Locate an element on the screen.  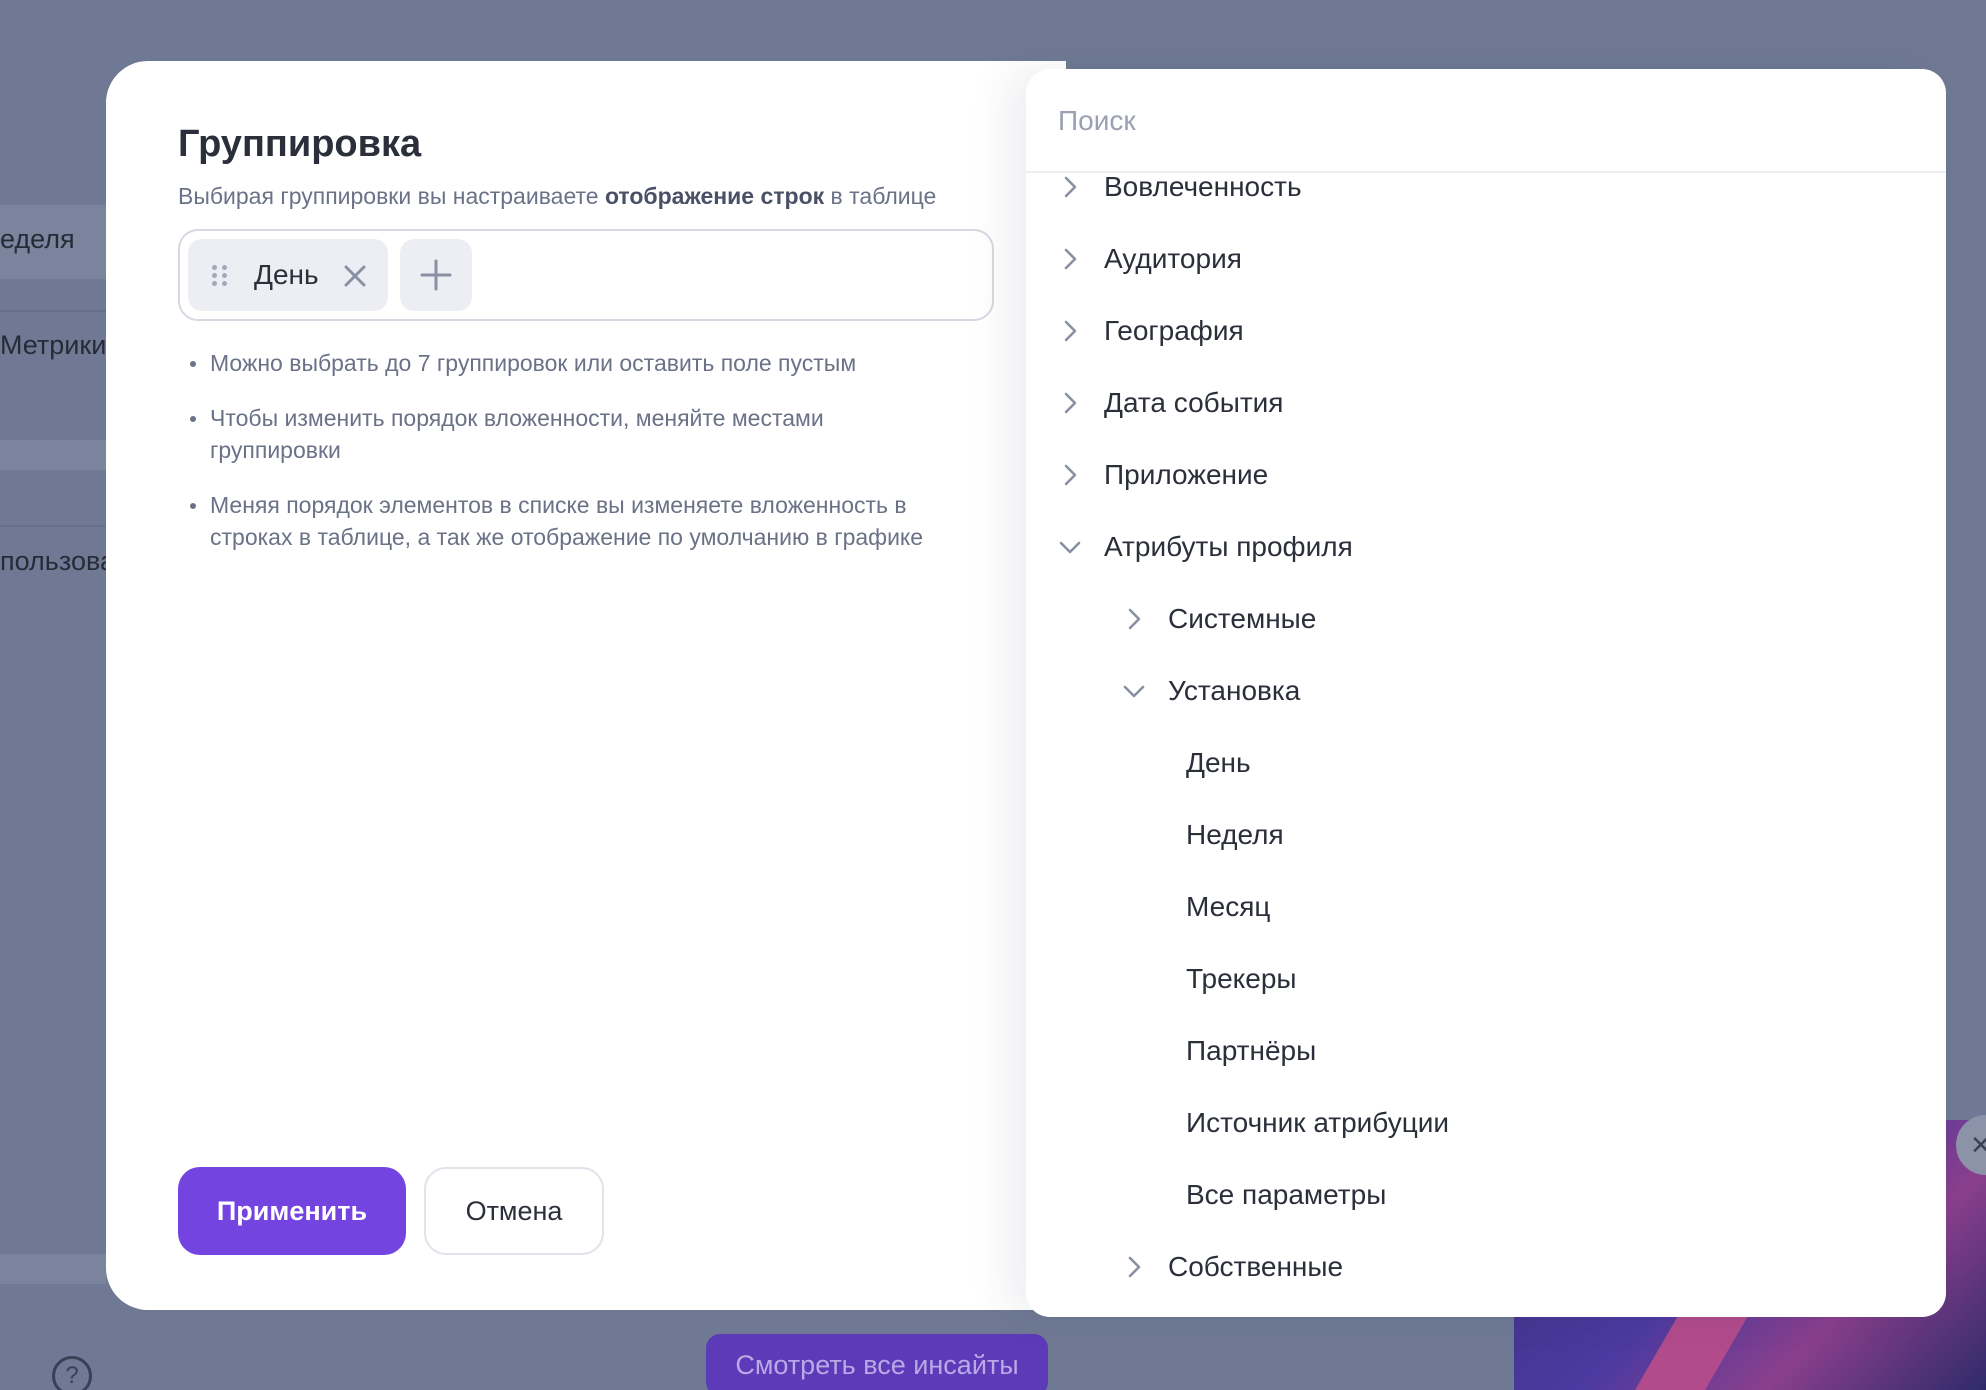
search-bar is located at coordinates (1486, 121).